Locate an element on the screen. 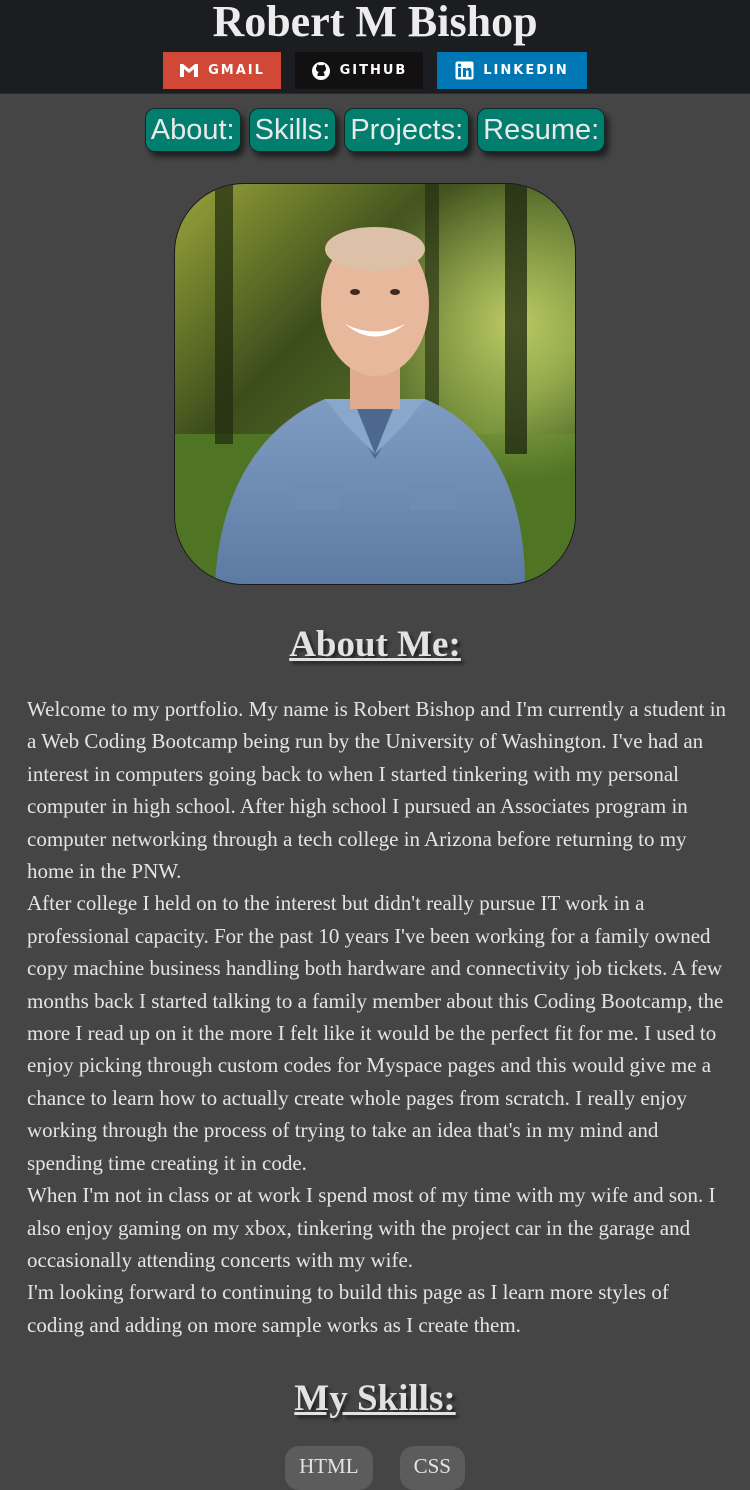  contact-badges: GMAIL GITHUB LINKEDIN is located at coordinates (375, 70).